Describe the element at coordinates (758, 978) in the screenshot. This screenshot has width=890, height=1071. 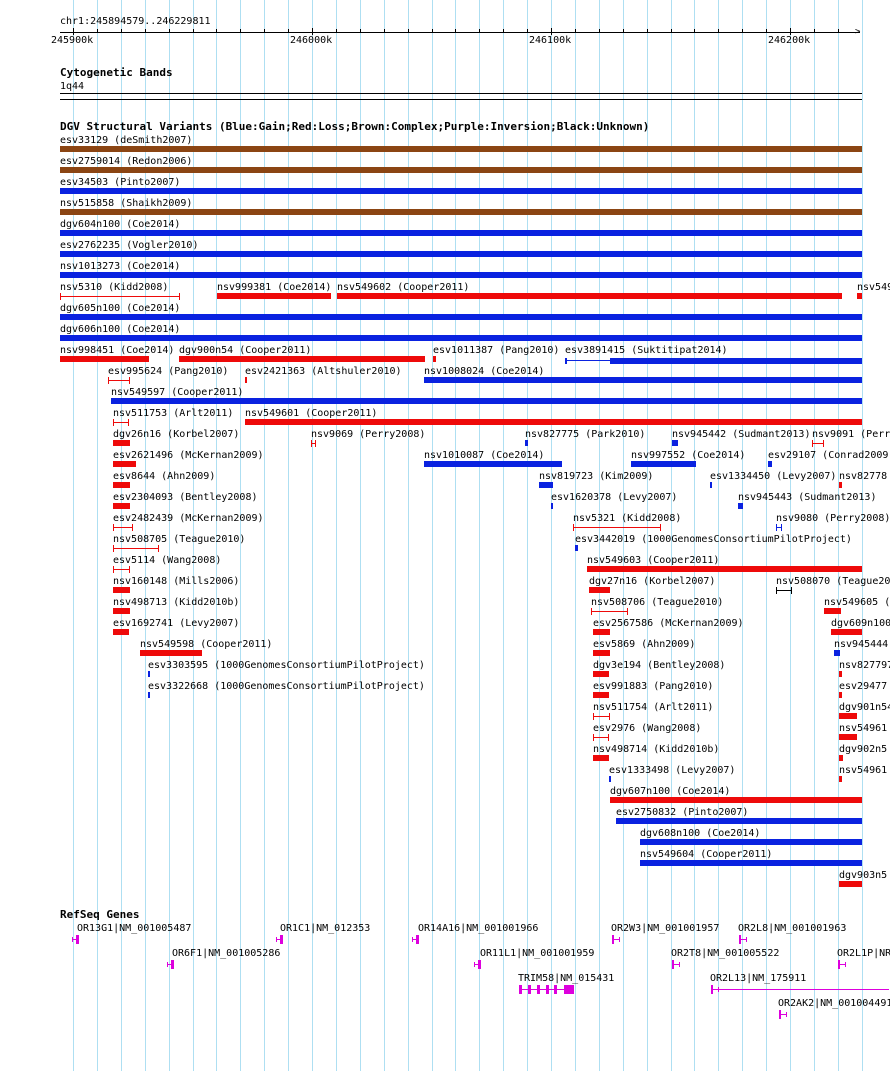
I see `gene-label: OR2L13|NM_175911` at that location.